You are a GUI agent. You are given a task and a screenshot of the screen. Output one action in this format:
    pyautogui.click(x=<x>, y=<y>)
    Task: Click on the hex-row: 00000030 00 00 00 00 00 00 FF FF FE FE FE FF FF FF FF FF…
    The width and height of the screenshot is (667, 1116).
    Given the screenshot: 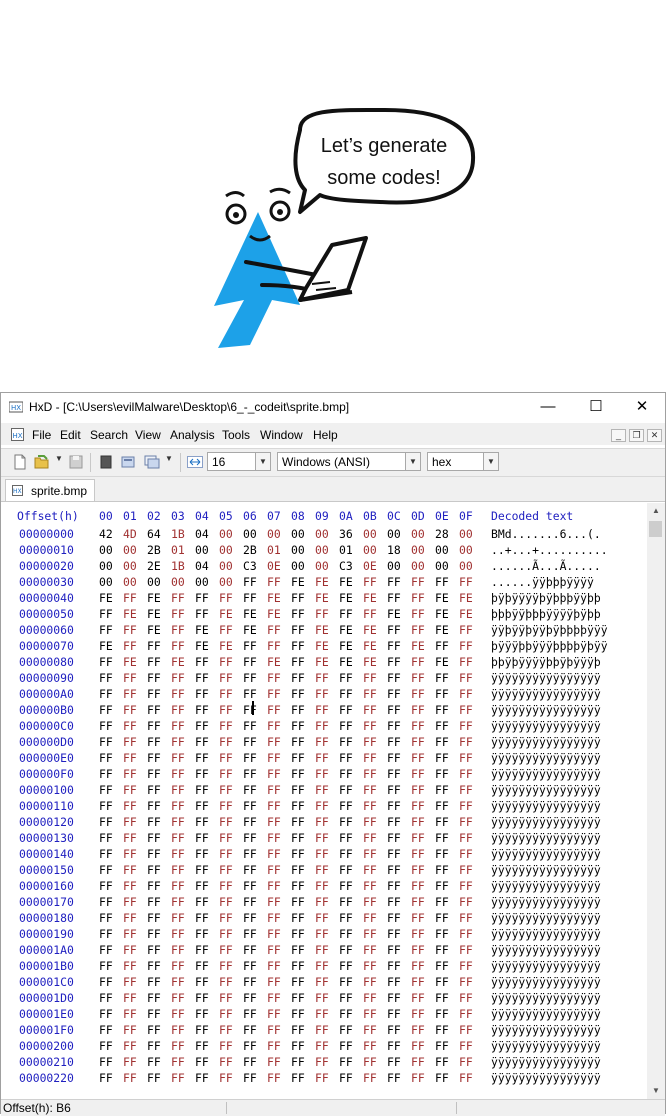 What is the action you would take?
    pyautogui.click(x=324, y=583)
    